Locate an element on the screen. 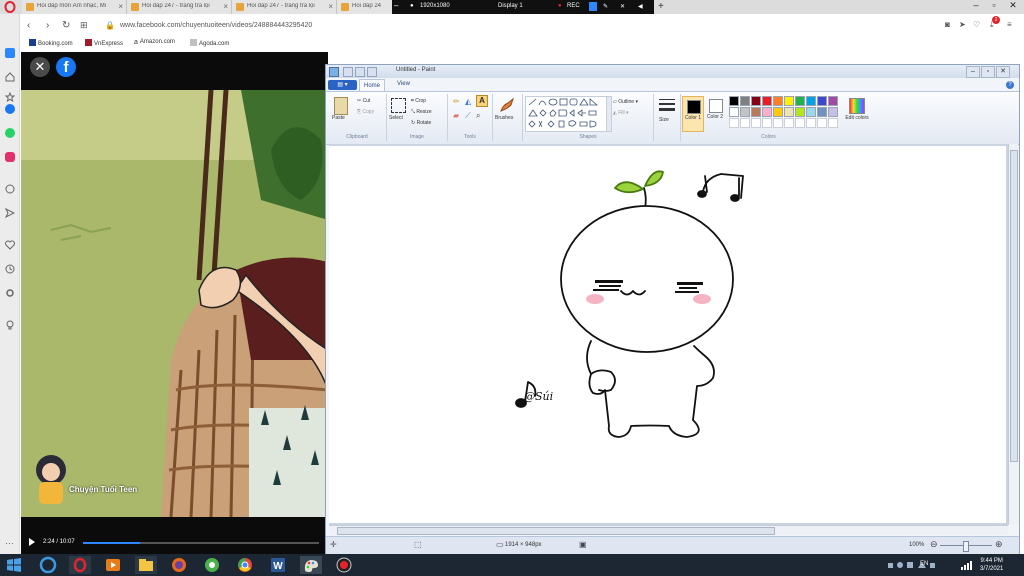 The image size is (1024, 576). forward-arrow-icon: › is located at coordinates (47, 25).